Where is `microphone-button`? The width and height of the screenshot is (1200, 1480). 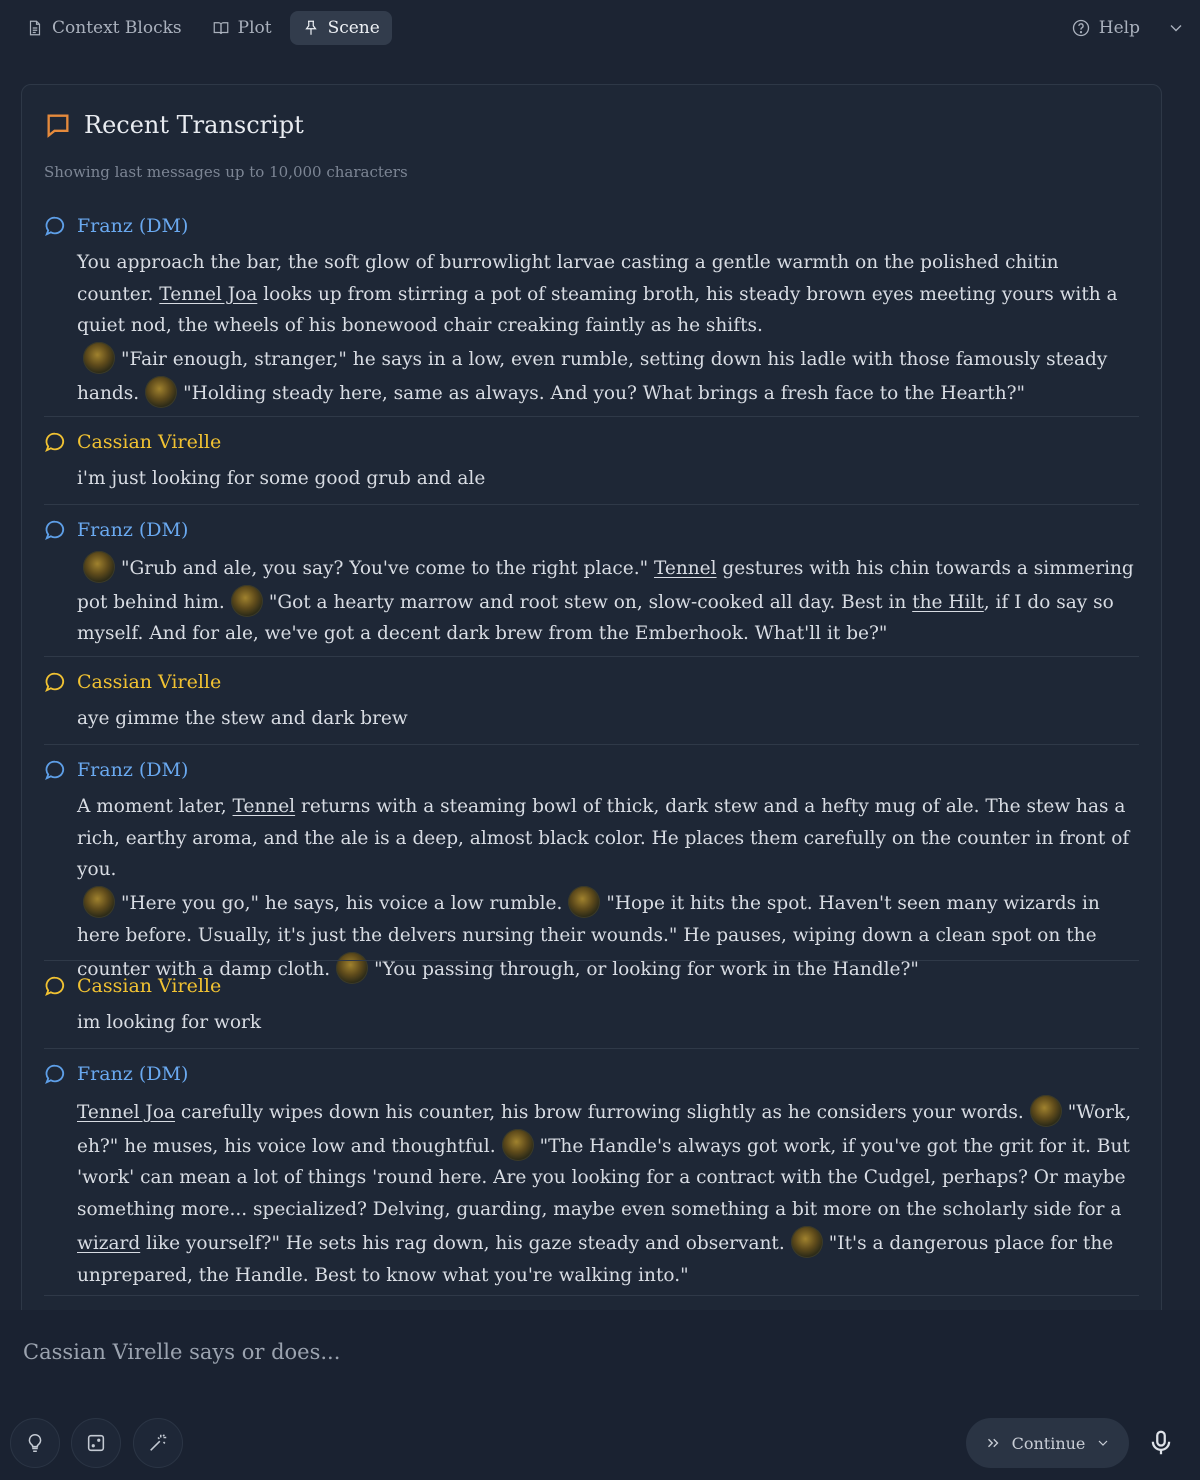 microphone-button is located at coordinates (1161, 1445).